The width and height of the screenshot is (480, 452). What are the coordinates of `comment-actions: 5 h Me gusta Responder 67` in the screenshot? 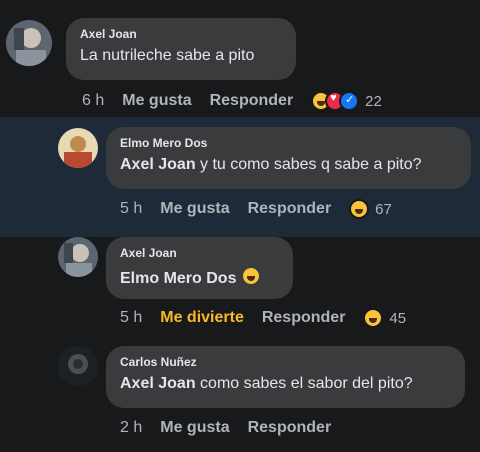 It's located at (256, 209).